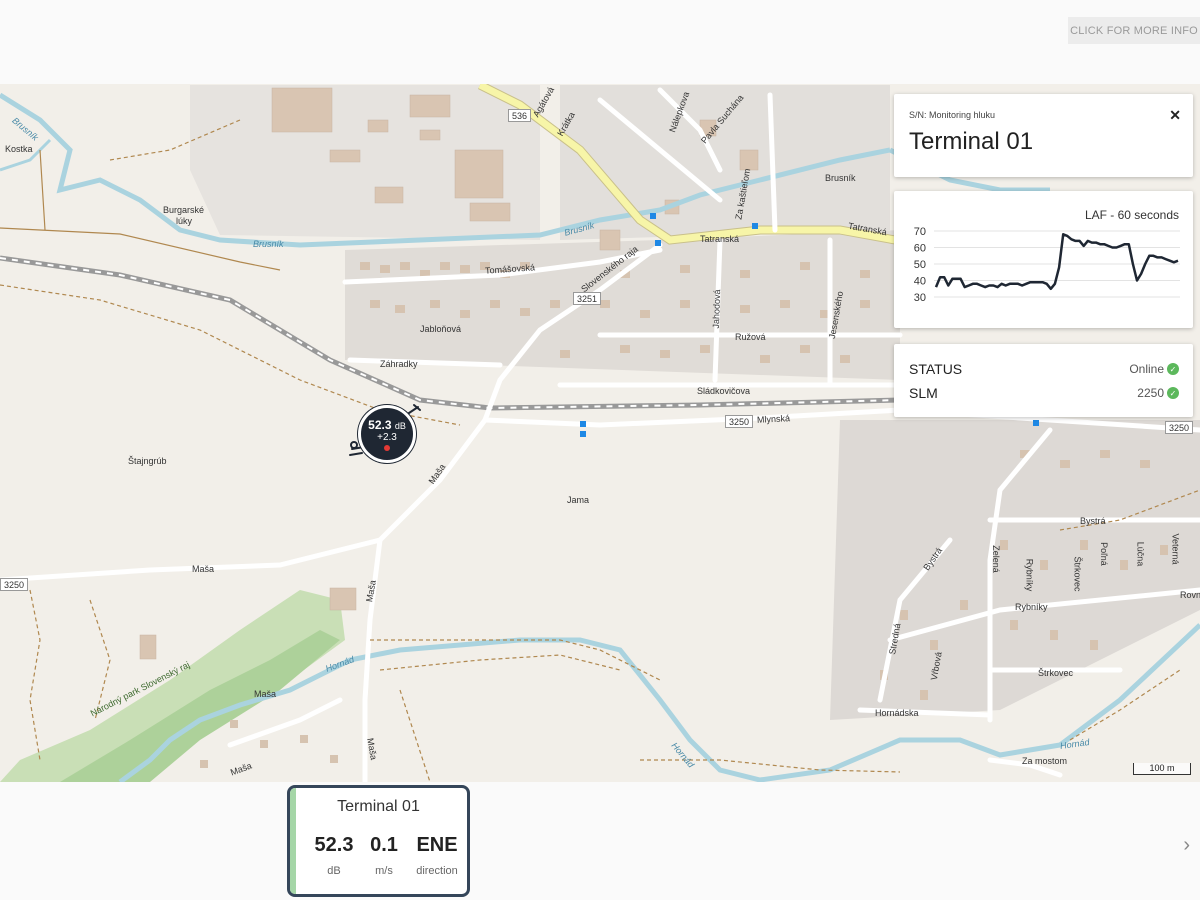 This screenshot has height=900, width=1200. I want to click on terminal-info-card: S/N: Monitoring hluku Terminal 01 ✕, so click(1043, 135).